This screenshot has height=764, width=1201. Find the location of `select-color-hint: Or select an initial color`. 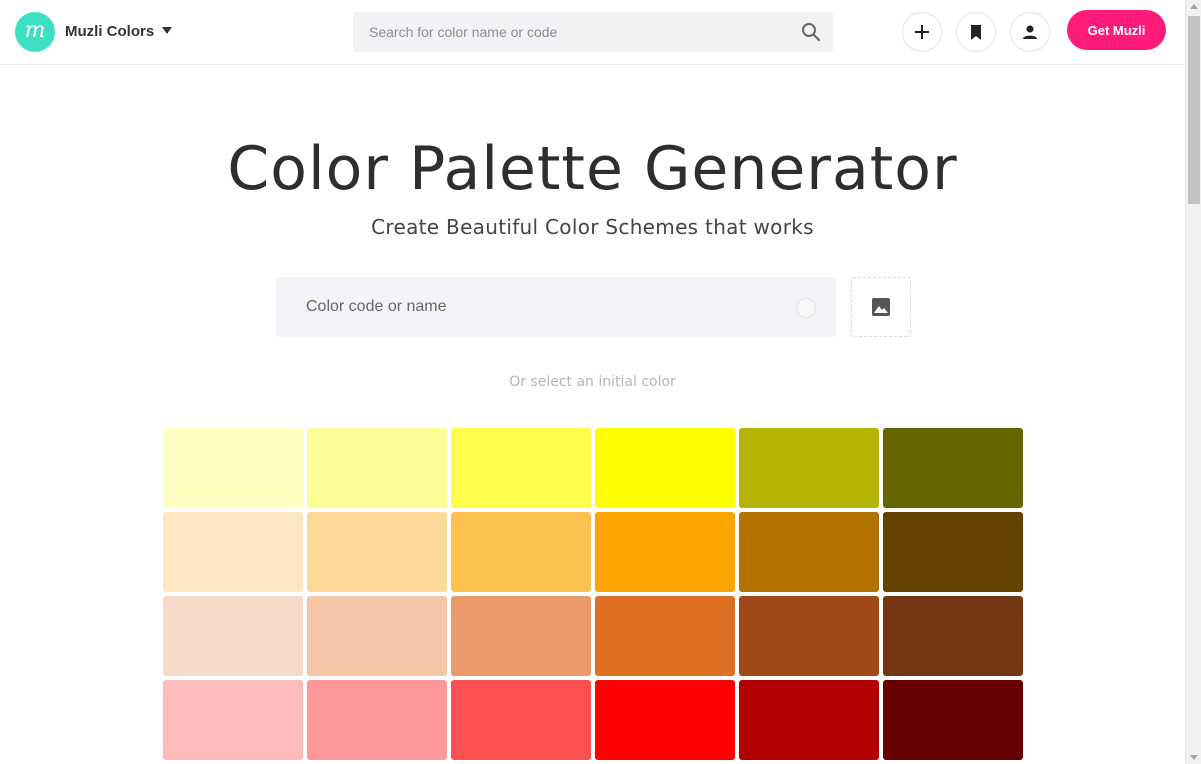

select-color-hint: Or select an initial color is located at coordinates (592, 382).